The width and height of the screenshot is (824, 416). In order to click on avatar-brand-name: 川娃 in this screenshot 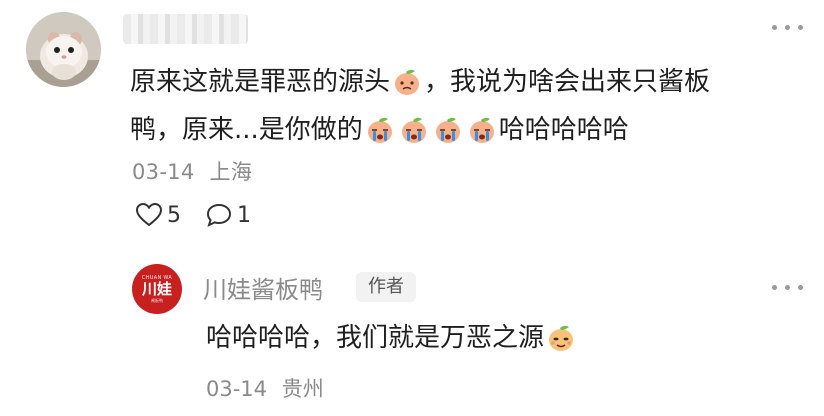, I will do `click(156, 288)`.